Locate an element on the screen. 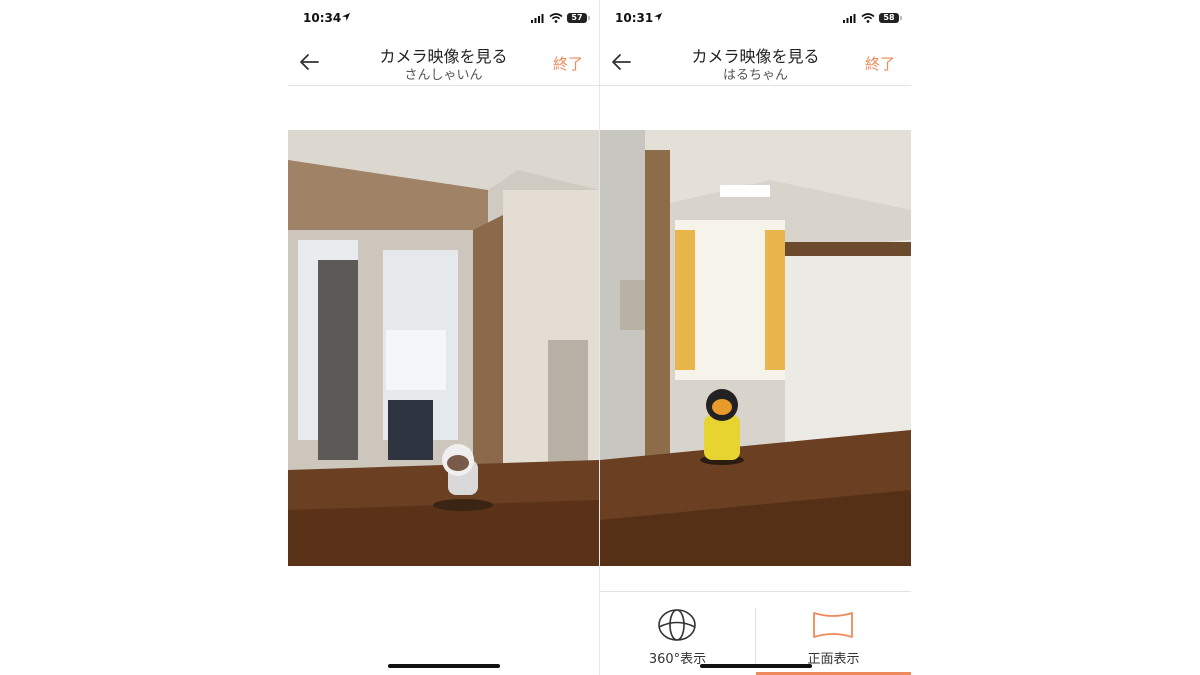  status-time: 10:31 is located at coordinates (634, 18).